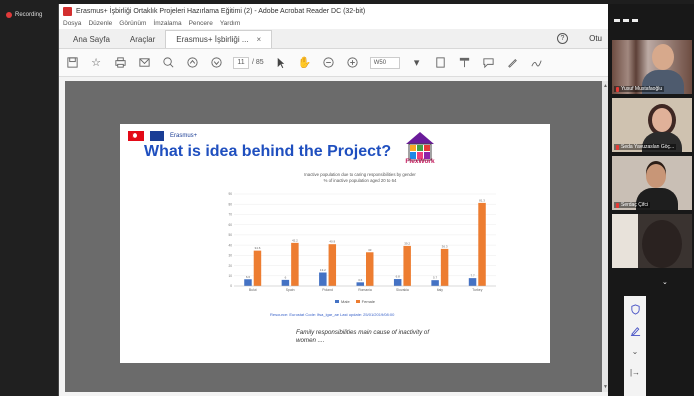  What do you see at coordinates (370, 250) in the screenshot?
I see `bar-data-label: 33` at bounding box center [370, 250].